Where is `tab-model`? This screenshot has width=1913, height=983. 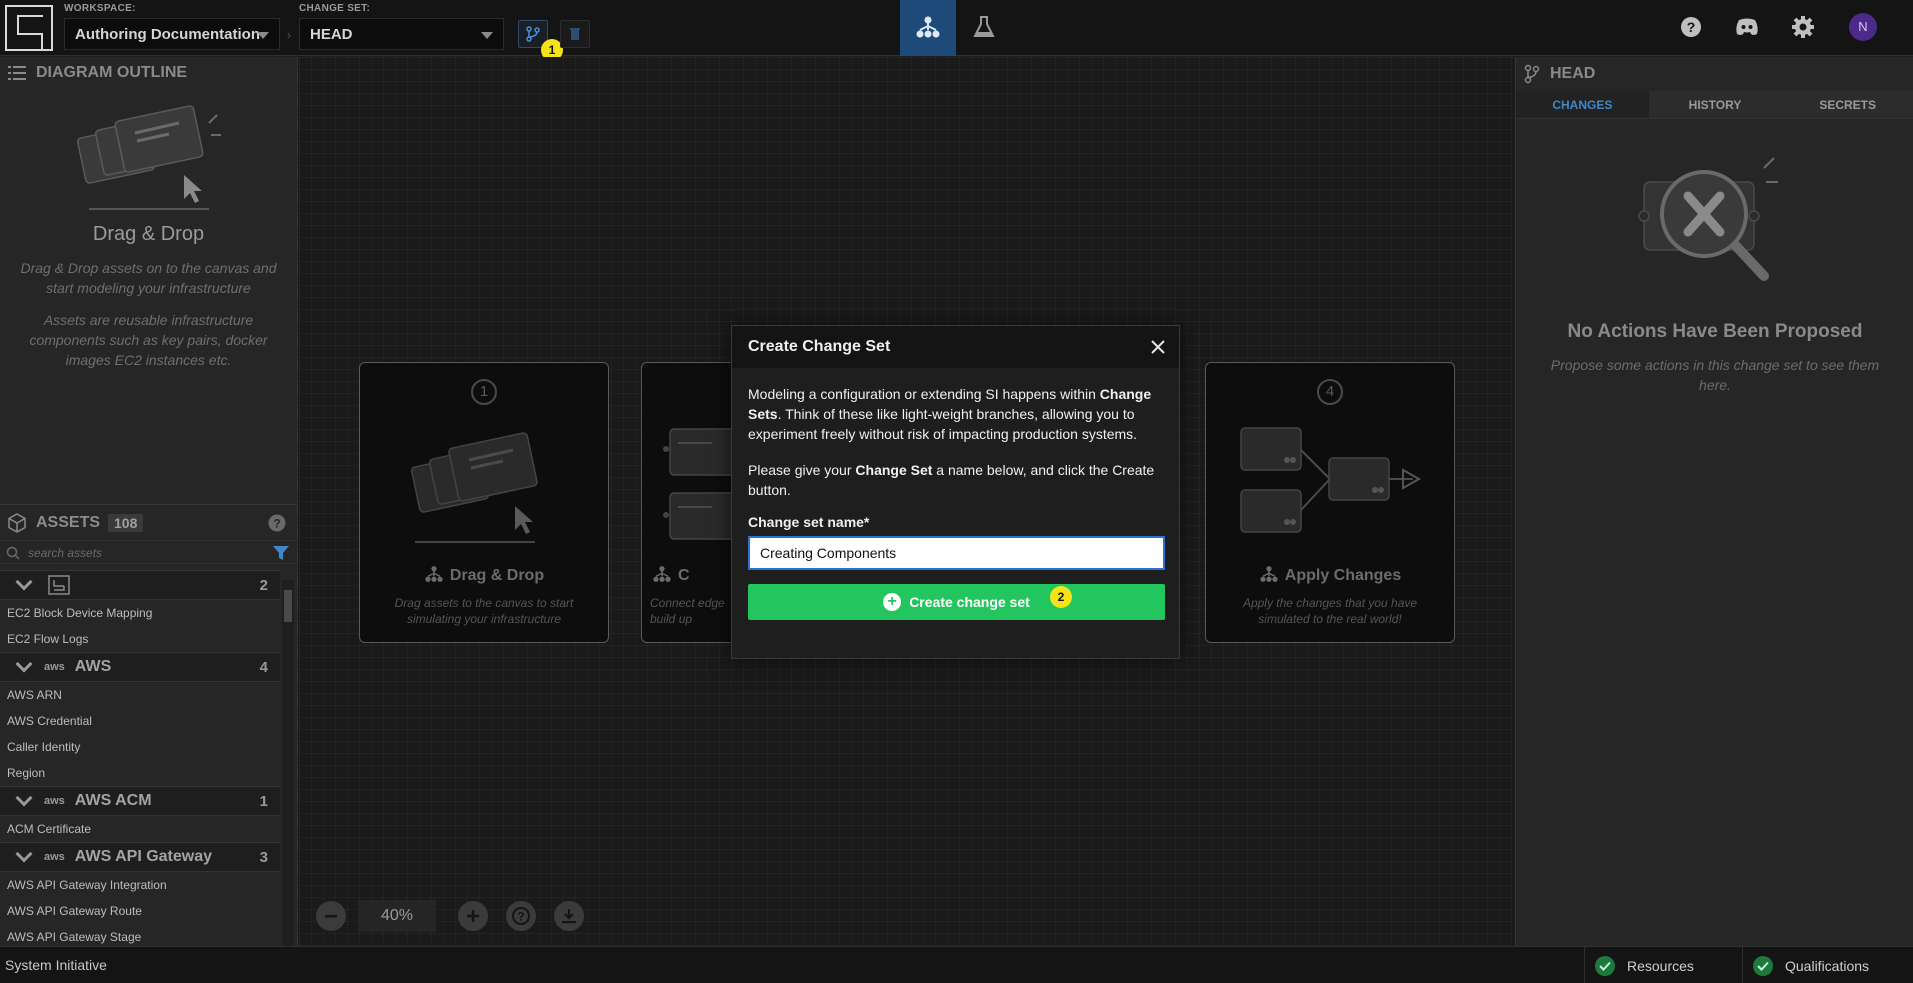
tab-model is located at coordinates (928, 28).